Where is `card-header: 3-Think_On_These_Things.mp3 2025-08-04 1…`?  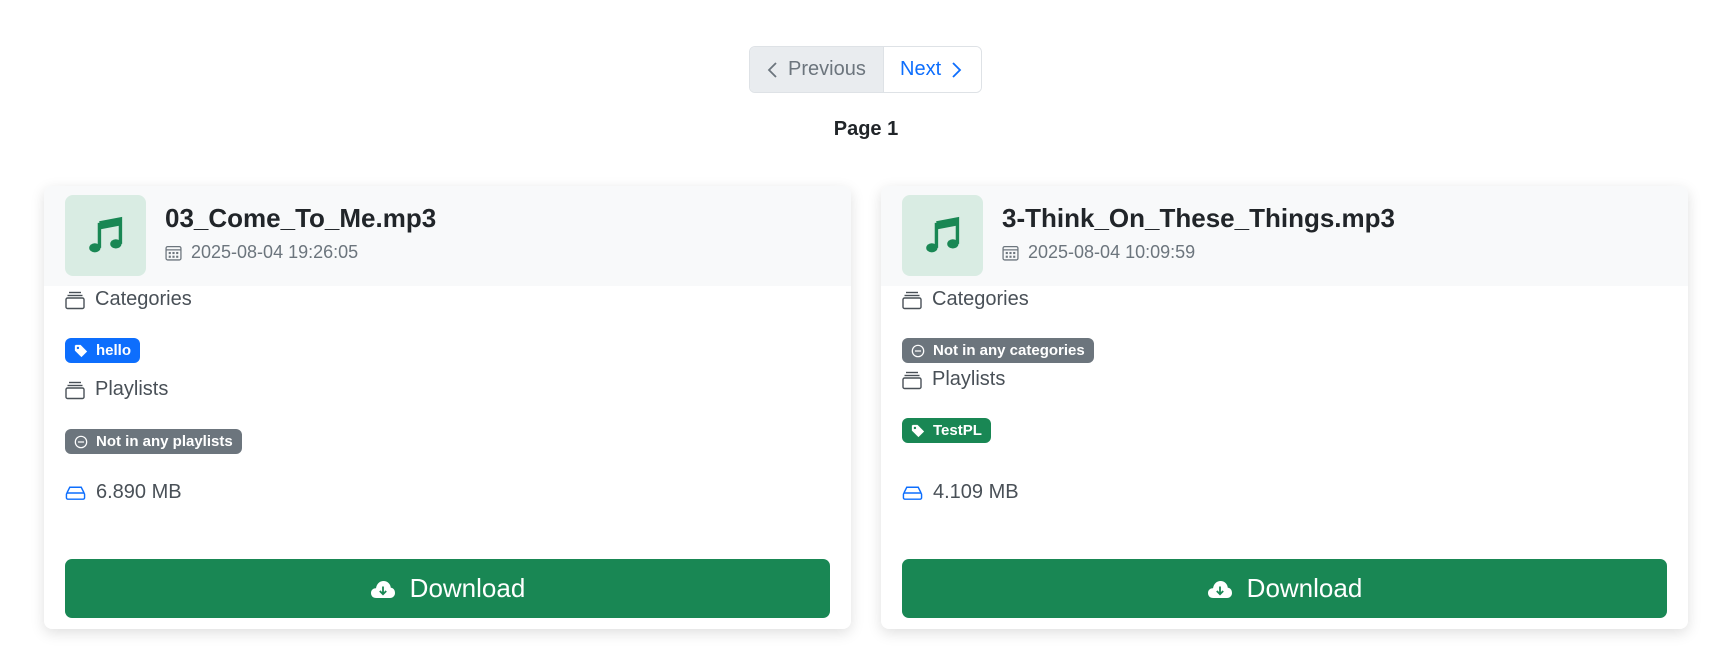 card-header: 3-Think_On_These_Things.mp3 2025-08-04 1… is located at coordinates (1284, 236).